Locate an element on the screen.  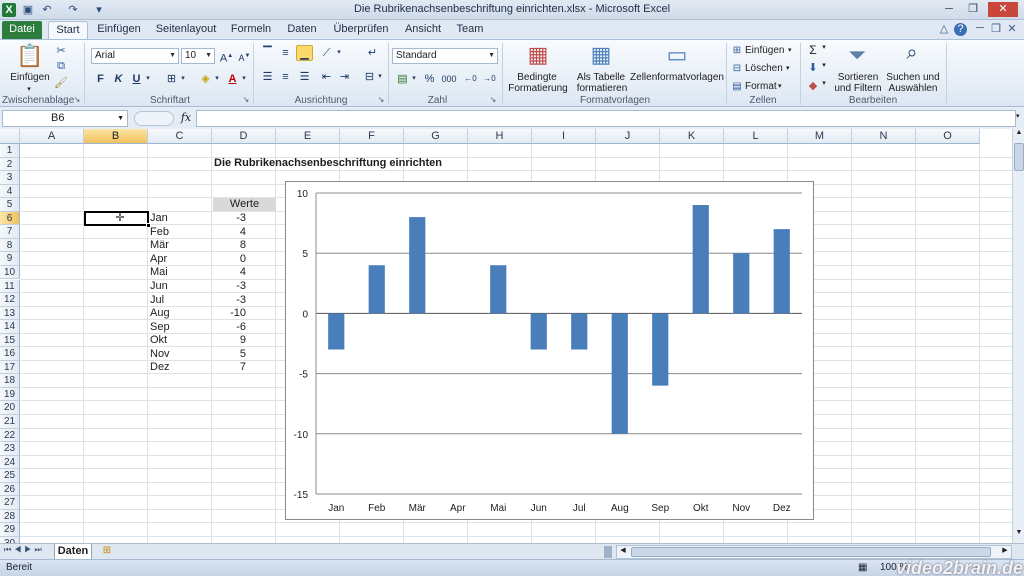
insert-function-icon: fx is located at coordinates (186, 118).